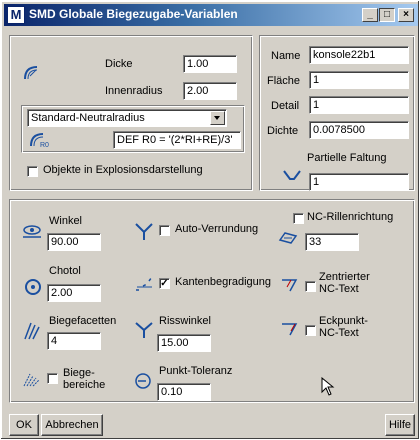 Image resolution: width=420 pixels, height=440 pixels. What do you see at coordinates (88, 118) in the screenshot?
I see `neutralradius-select-value: Standard-Neutralradius` at bounding box center [88, 118].